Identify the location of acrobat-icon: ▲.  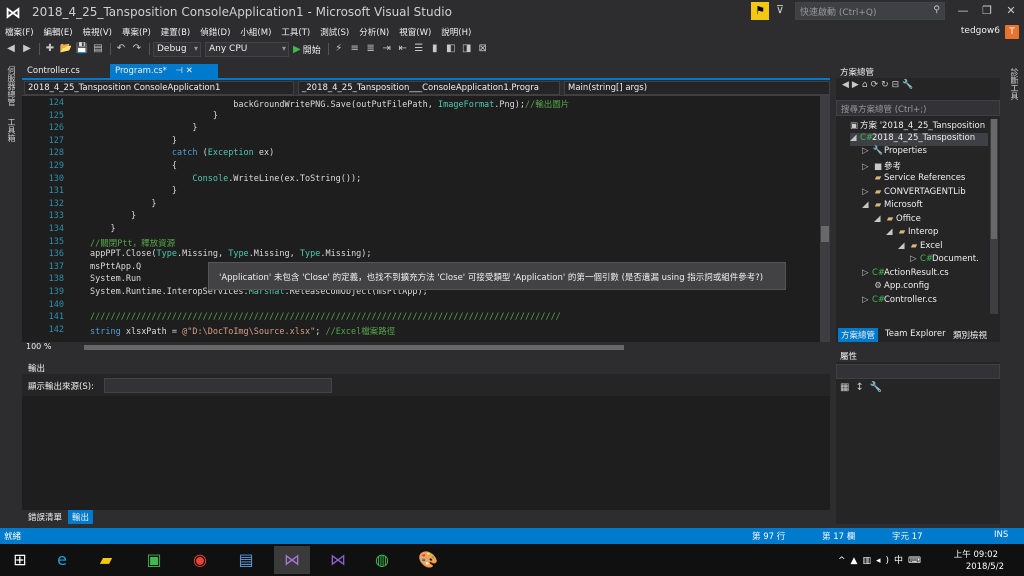
(857, 561).